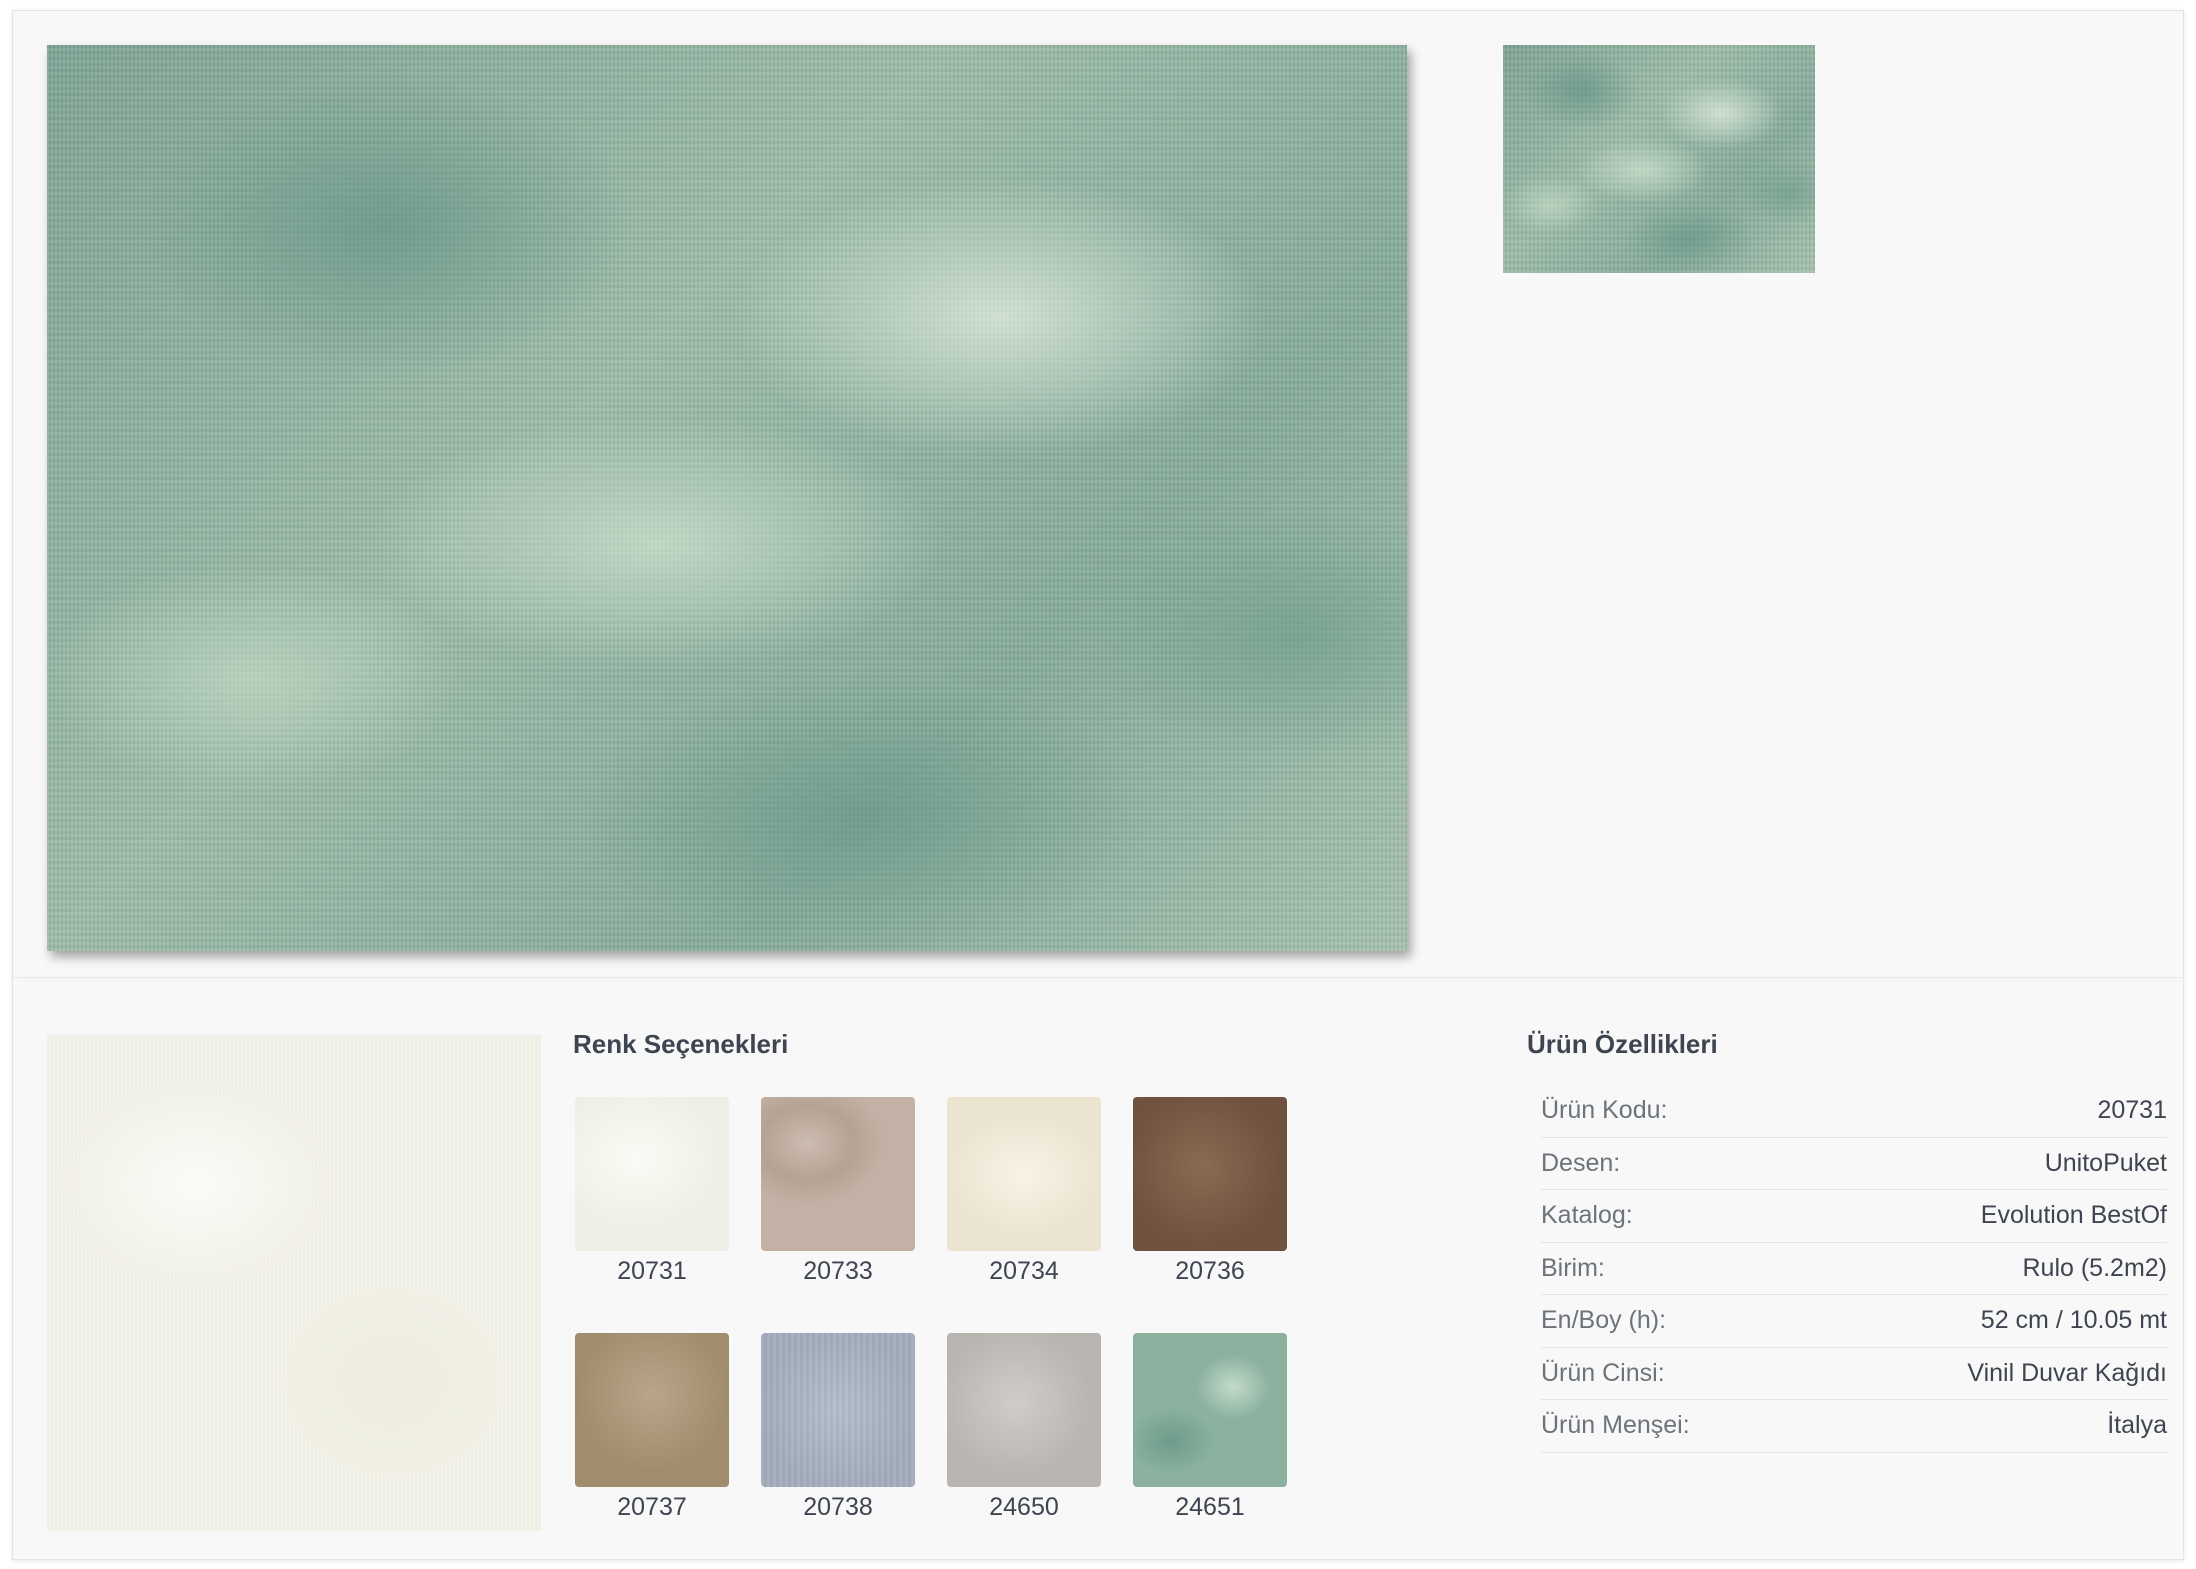 The image size is (2196, 1569). I want to click on color-swatch-20736: 20736, so click(1210, 1215).